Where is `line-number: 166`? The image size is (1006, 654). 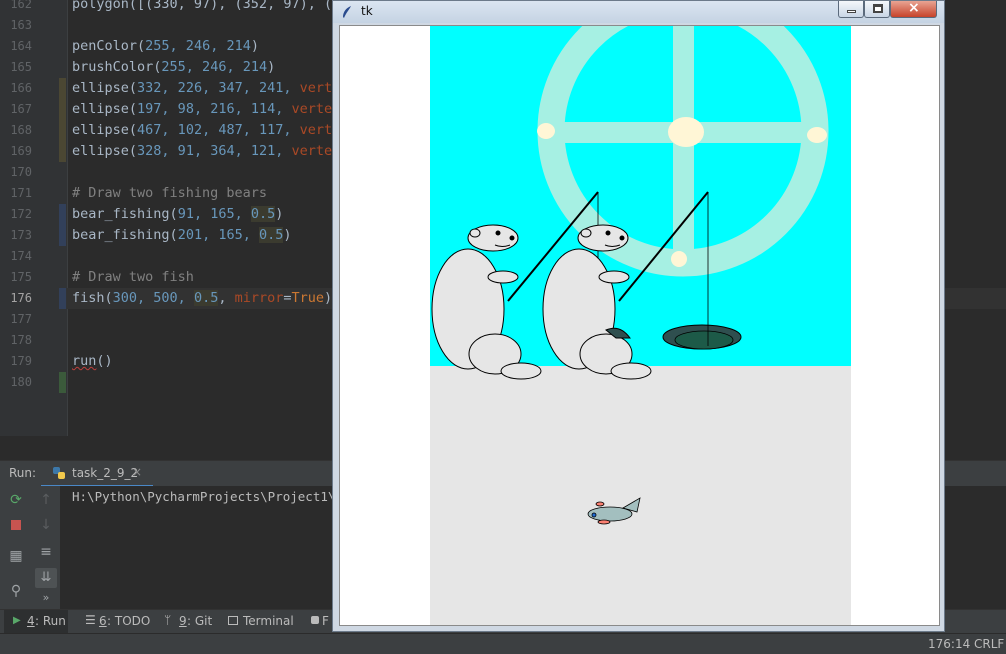
line-number: 166 is located at coordinates (21, 88).